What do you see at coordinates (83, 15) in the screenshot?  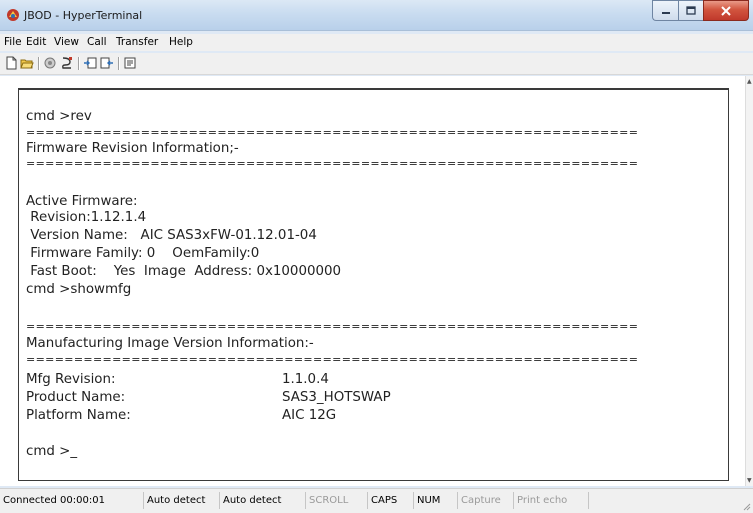 I see `window-title: JBOD - HyperTerminal` at bounding box center [83, 15].